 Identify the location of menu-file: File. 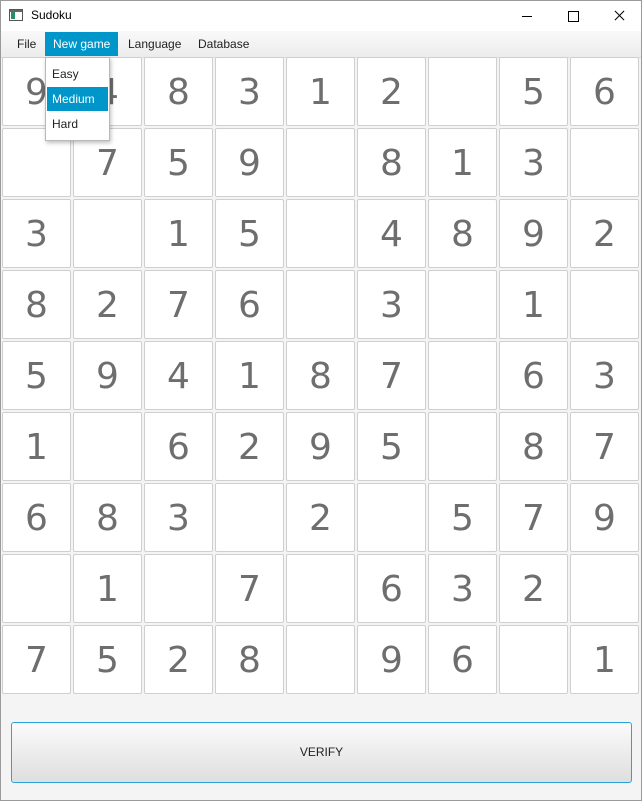
(26, 44).